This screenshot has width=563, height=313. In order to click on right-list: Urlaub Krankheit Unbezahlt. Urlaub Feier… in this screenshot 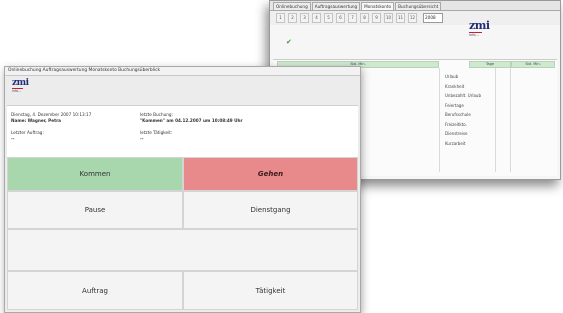, I will do `click(463, 110)`.